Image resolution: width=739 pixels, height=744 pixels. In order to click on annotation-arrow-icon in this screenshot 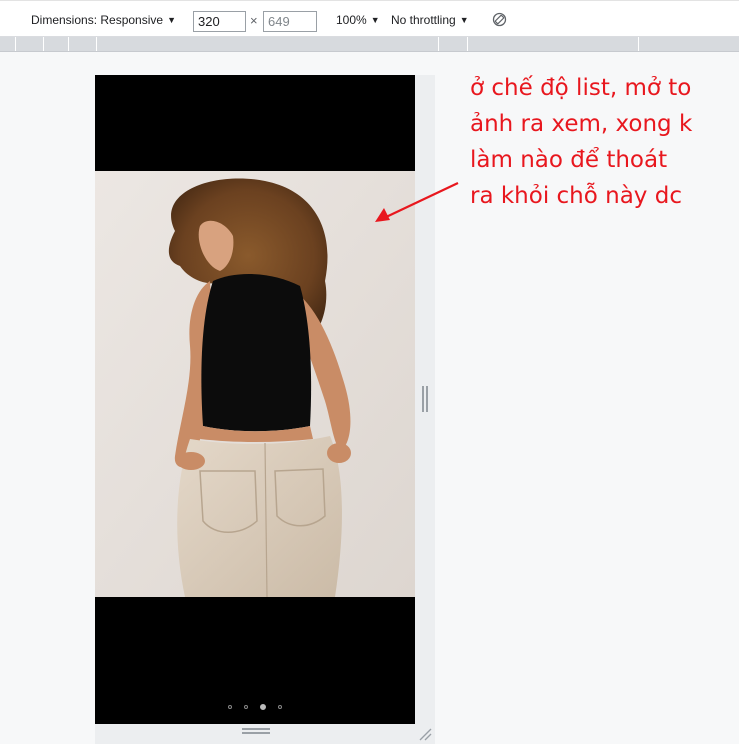, I will do `click(417, 202)`.